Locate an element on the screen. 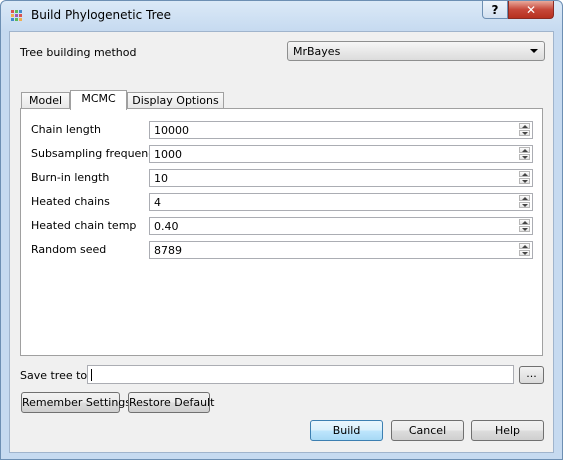  burn-in-label: Burn-in length is located at coordinates (70, 177).